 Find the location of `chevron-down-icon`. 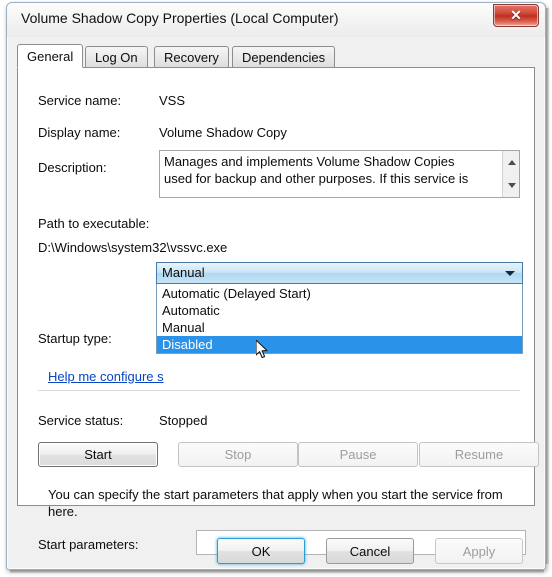

chevron-down-icon is located at coordinates (510, 273).